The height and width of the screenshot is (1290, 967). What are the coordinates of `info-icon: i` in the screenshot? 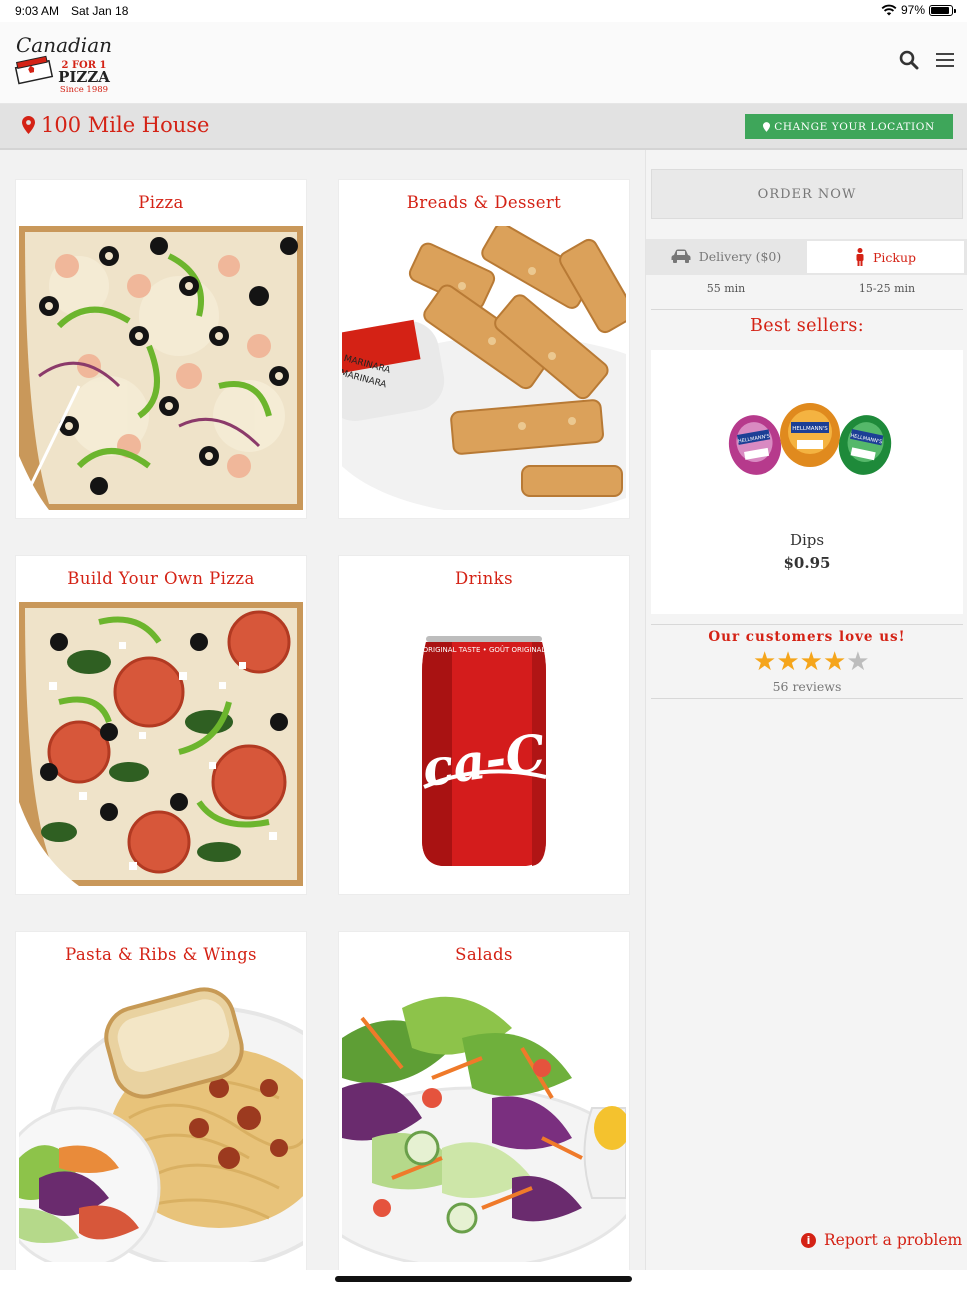 It's located at (808, 1240).